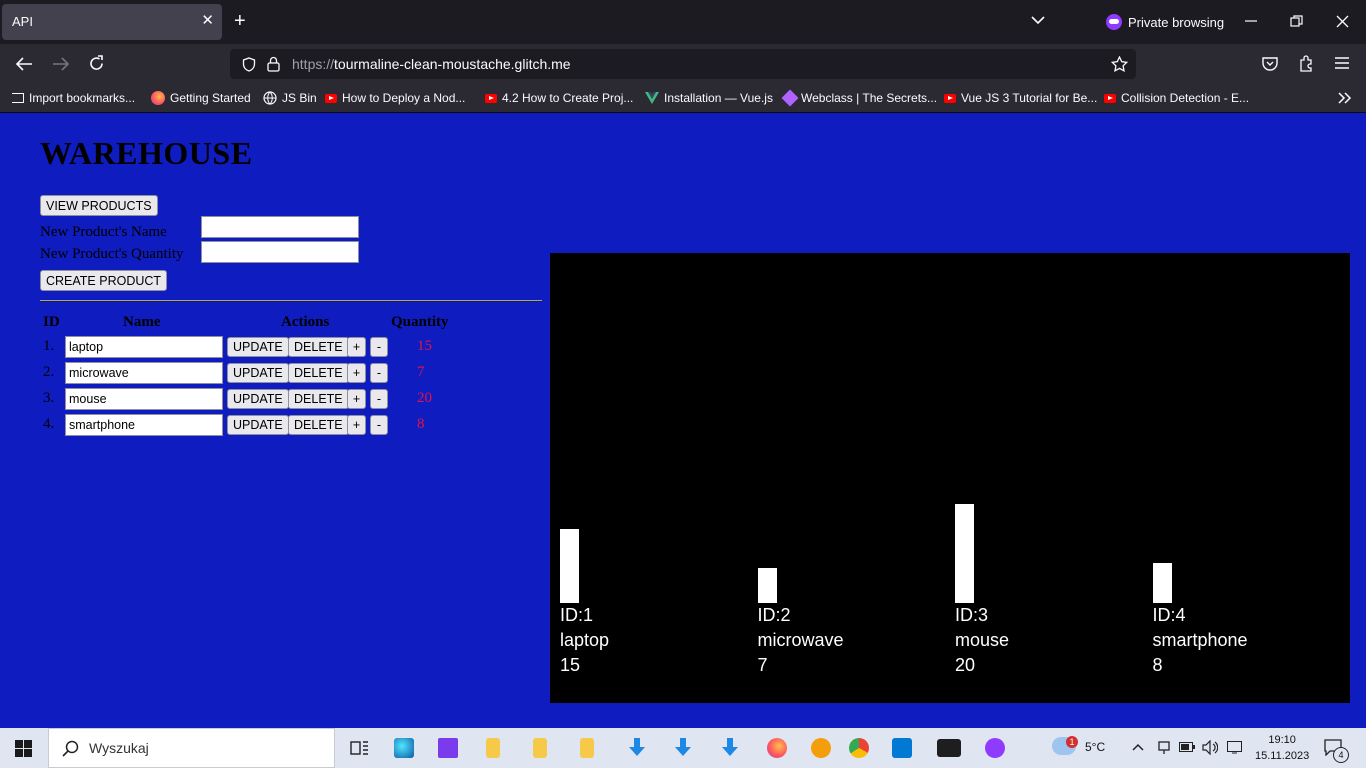 This screenshot has width=1366, height=768. Describe the element at coordinates (144, 425) in the screenshot. I see `product-name-input: smartphone` at that location.